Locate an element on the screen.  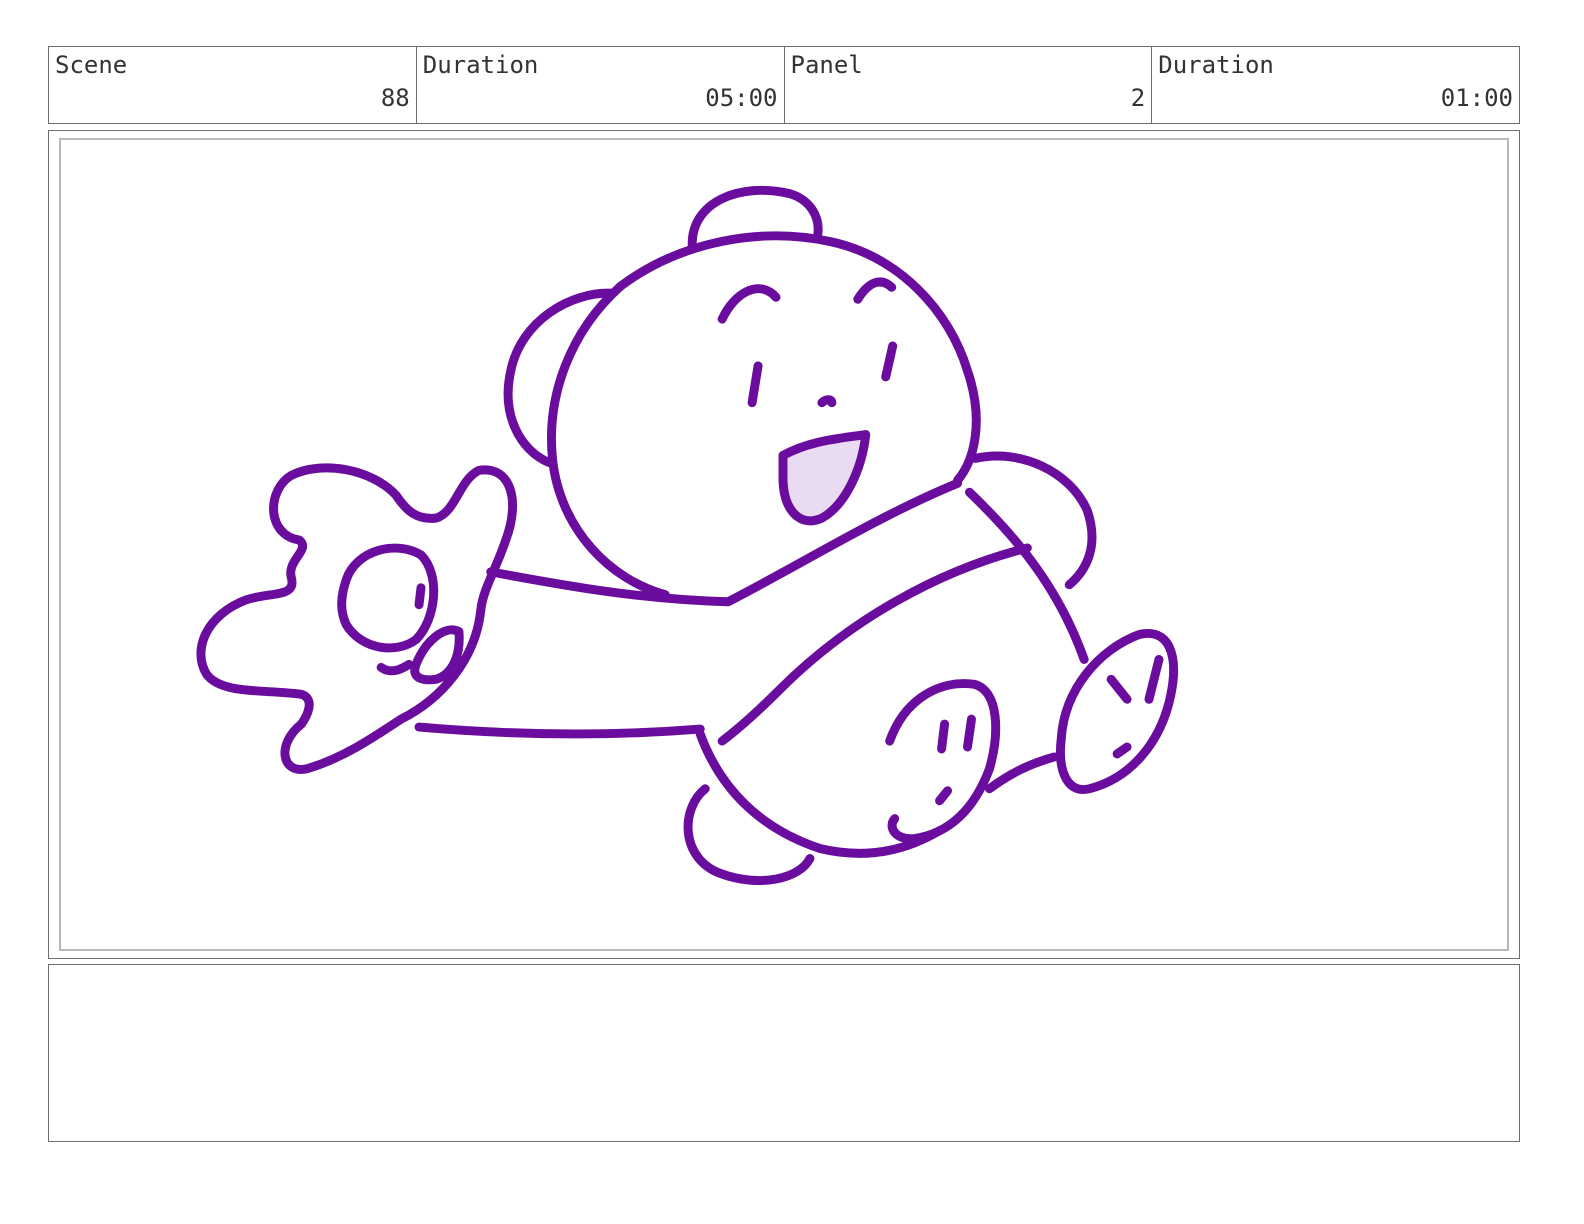
panel-cell: Panel 2 is located at coordinates (969, 85).